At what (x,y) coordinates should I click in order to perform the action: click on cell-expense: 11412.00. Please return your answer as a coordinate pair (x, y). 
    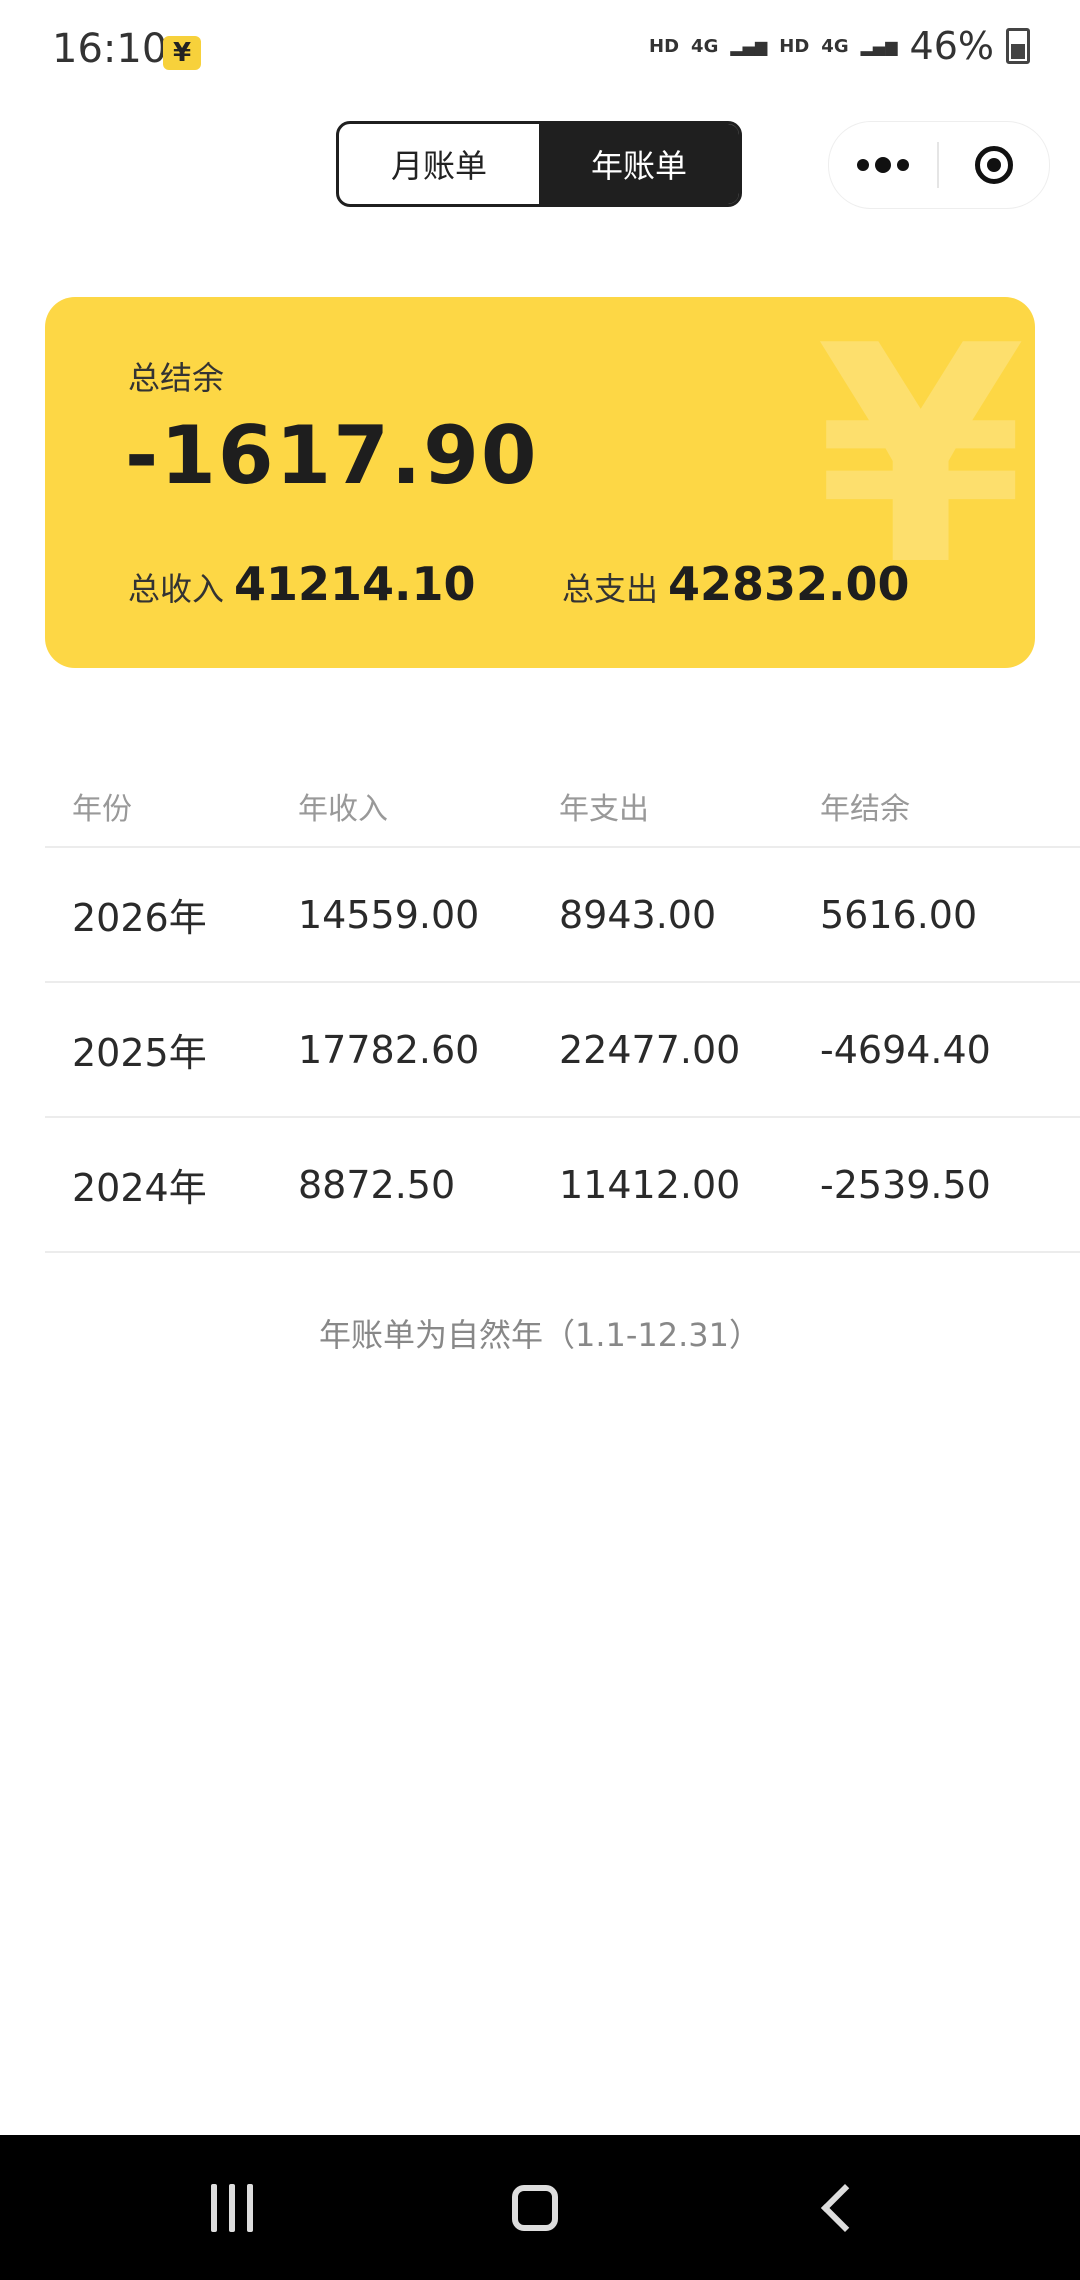
    Looking at the image, I should click on (650, 1184).